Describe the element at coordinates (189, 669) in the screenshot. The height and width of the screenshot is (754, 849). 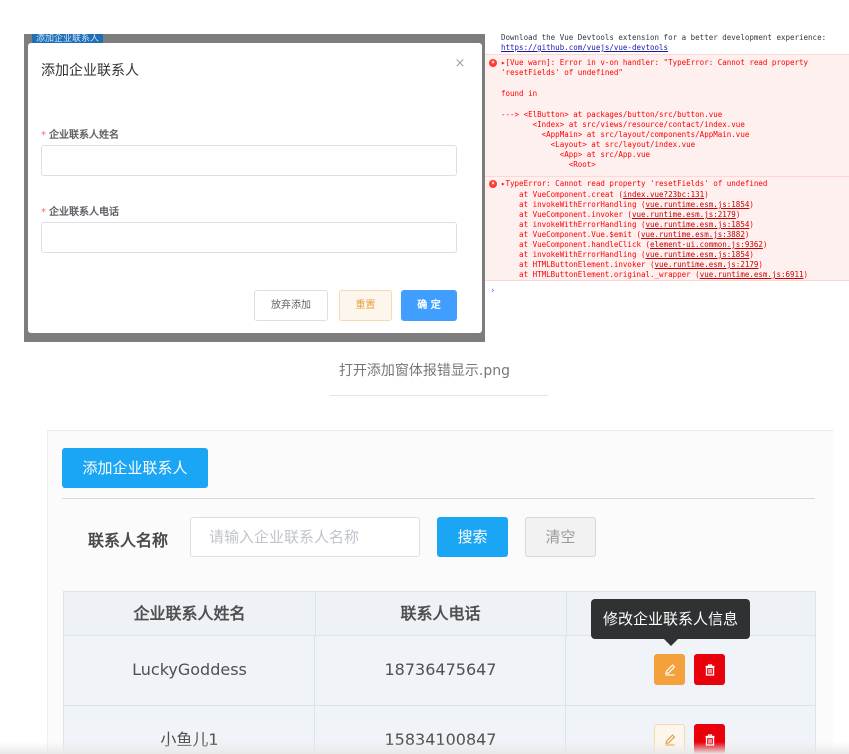
I see `cell-name: LuckyGoddess` at that location.